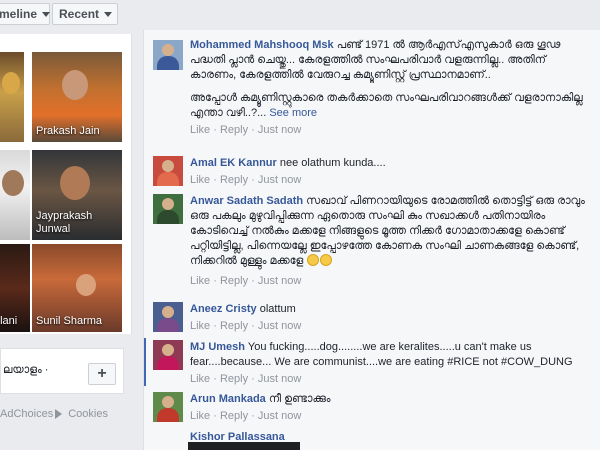 The height and width of the screenshot is (450, 600). I want to click on comment-author: Amal EK Kannur, so click(233, 163).